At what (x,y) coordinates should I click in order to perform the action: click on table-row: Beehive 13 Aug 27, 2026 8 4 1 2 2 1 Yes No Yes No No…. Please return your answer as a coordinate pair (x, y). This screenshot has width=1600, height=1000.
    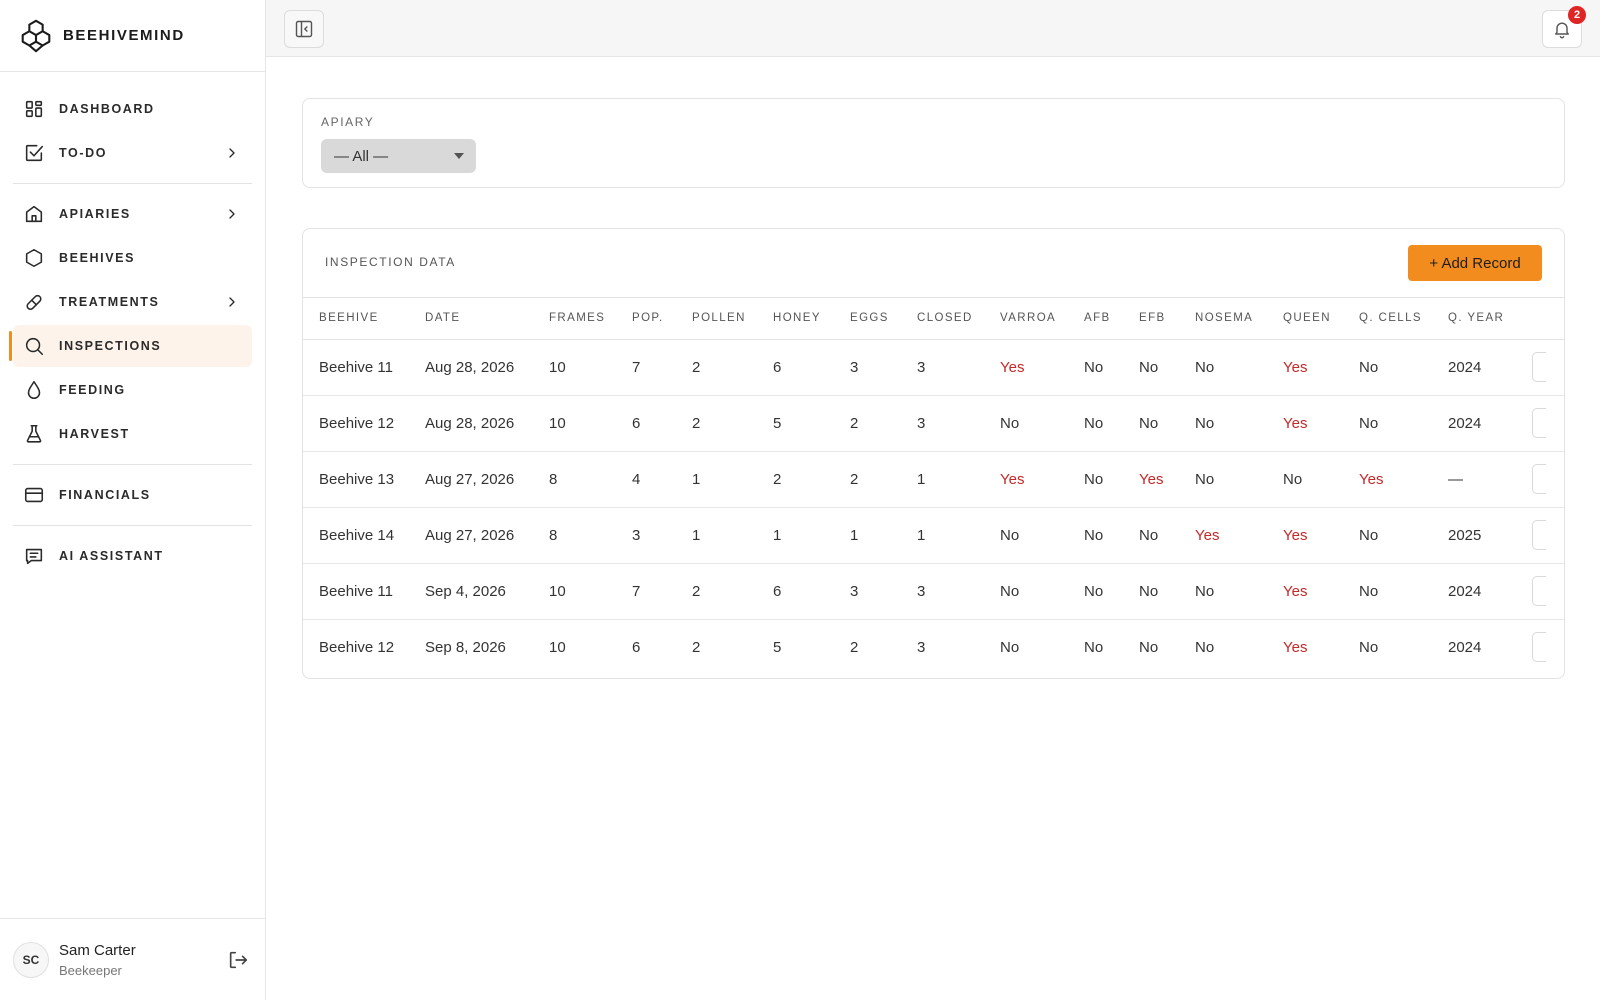
    Looking at the image, I should click on (933, 479).